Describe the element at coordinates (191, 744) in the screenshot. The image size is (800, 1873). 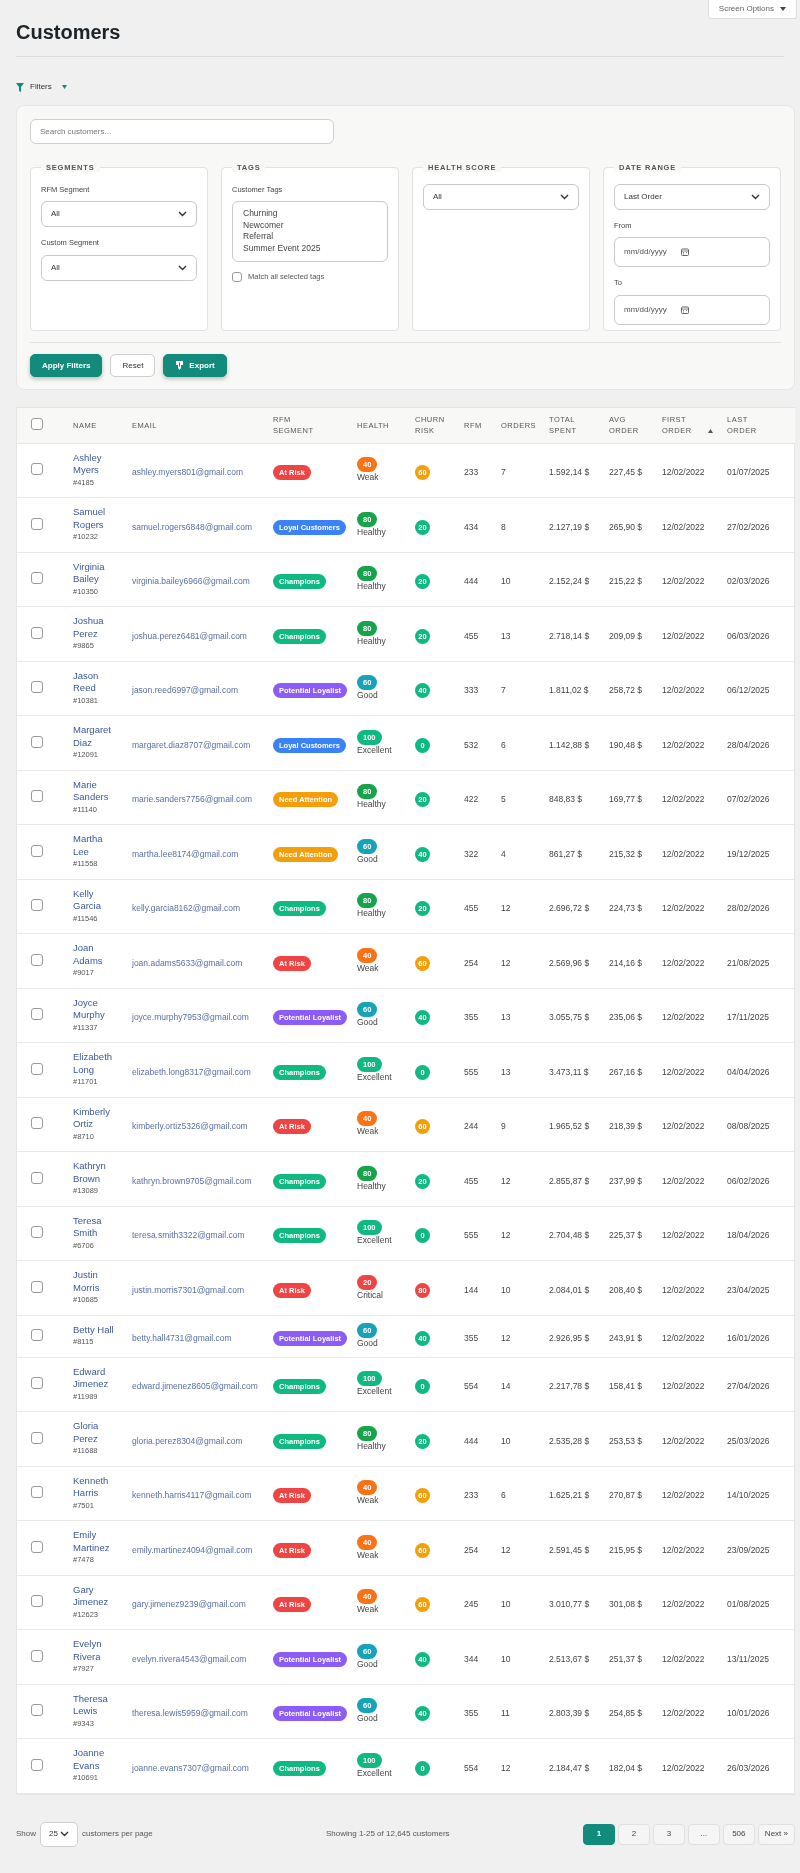
I see `email-link: margaret.diaz8707@gmail.com` at that location.